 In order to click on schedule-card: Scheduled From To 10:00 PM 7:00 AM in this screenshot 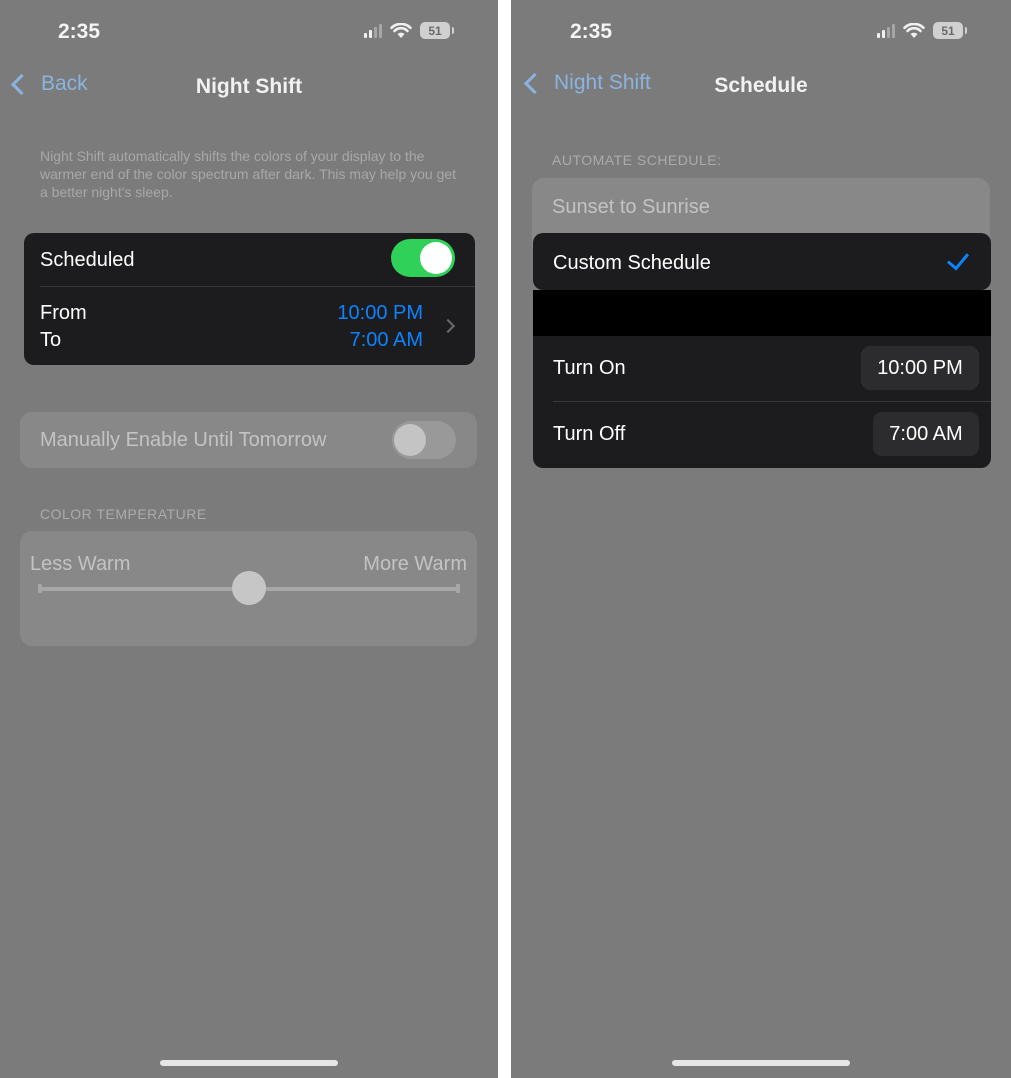, I will do `click(249, 299)`.